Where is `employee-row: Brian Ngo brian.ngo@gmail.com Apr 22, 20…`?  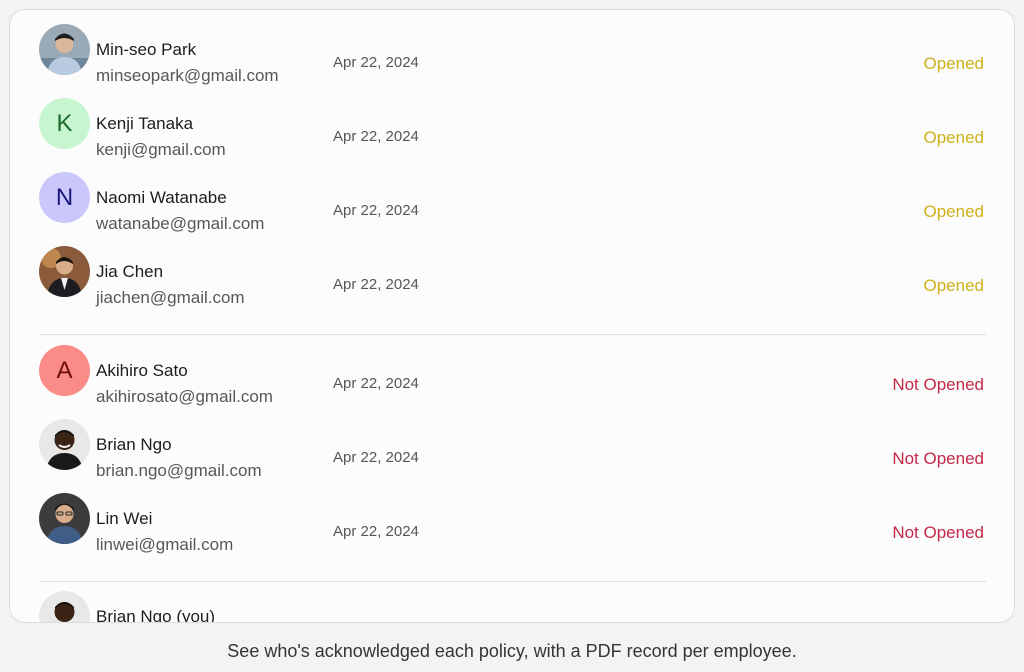 employee-row: Brian Ngo brian.ngo@gmail.com Apr 22, 20… is located at coordinates (512, 442).